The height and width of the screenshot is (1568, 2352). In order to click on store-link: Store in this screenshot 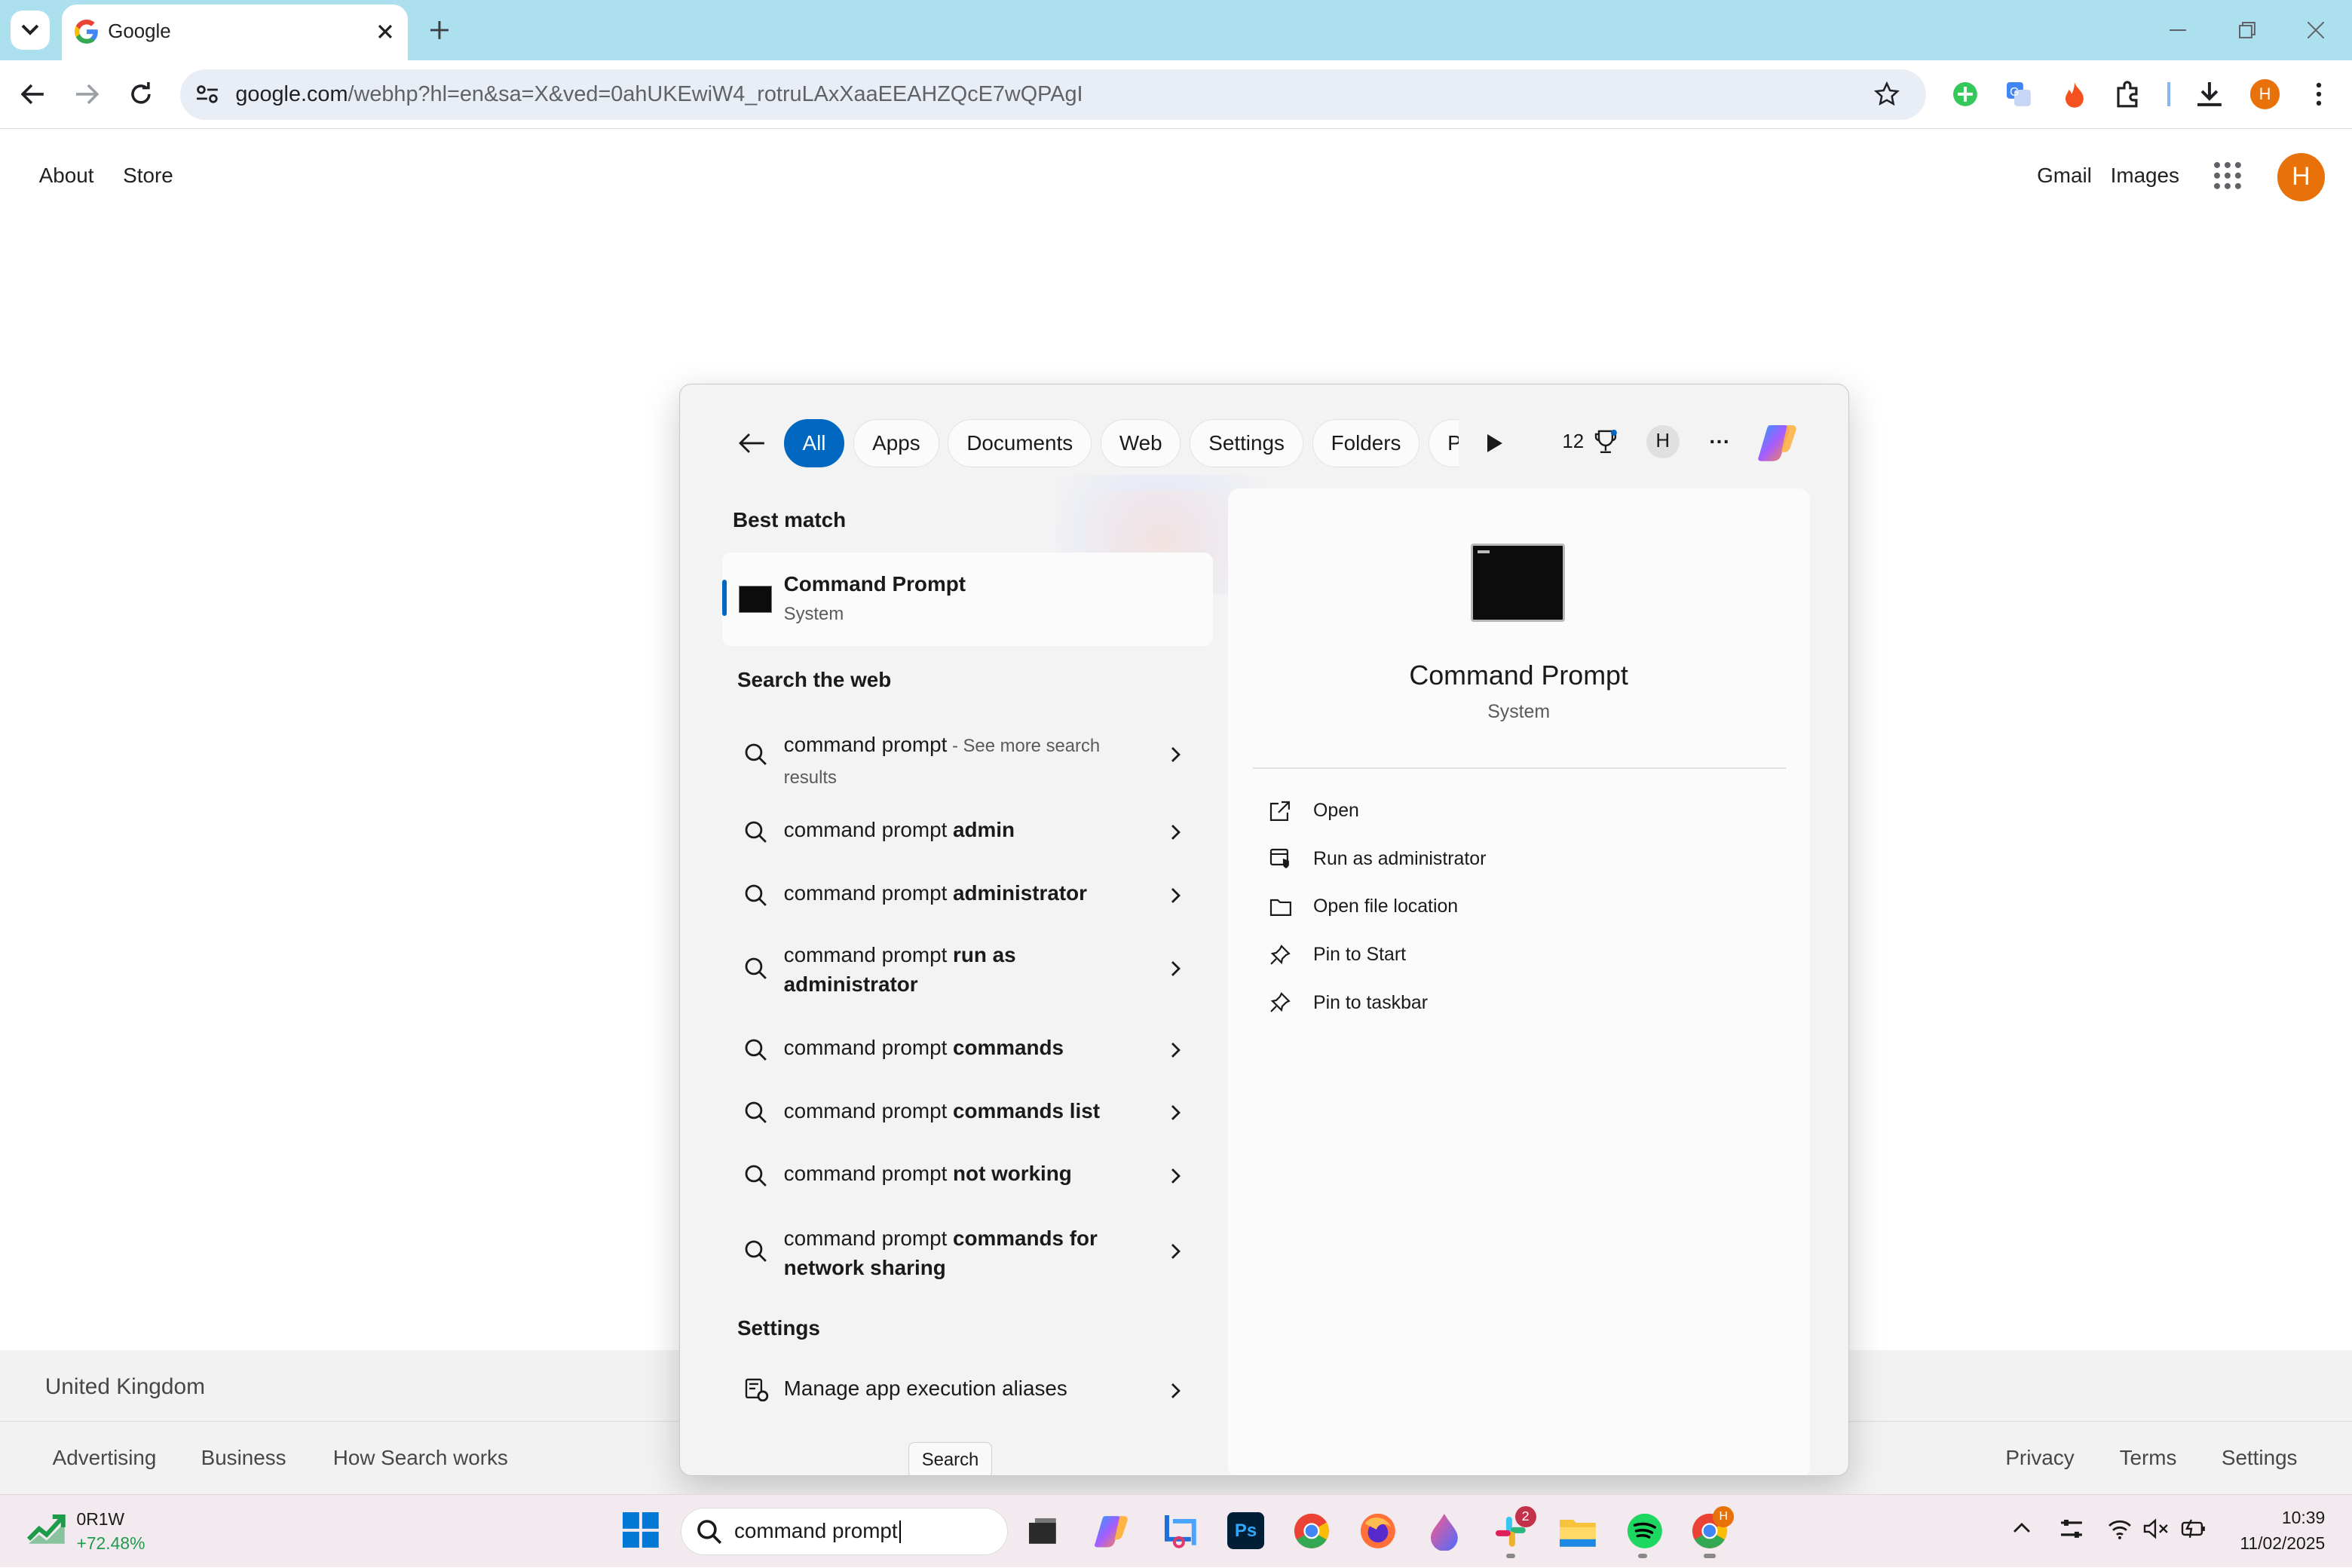, I will do `click(148, 176)`.